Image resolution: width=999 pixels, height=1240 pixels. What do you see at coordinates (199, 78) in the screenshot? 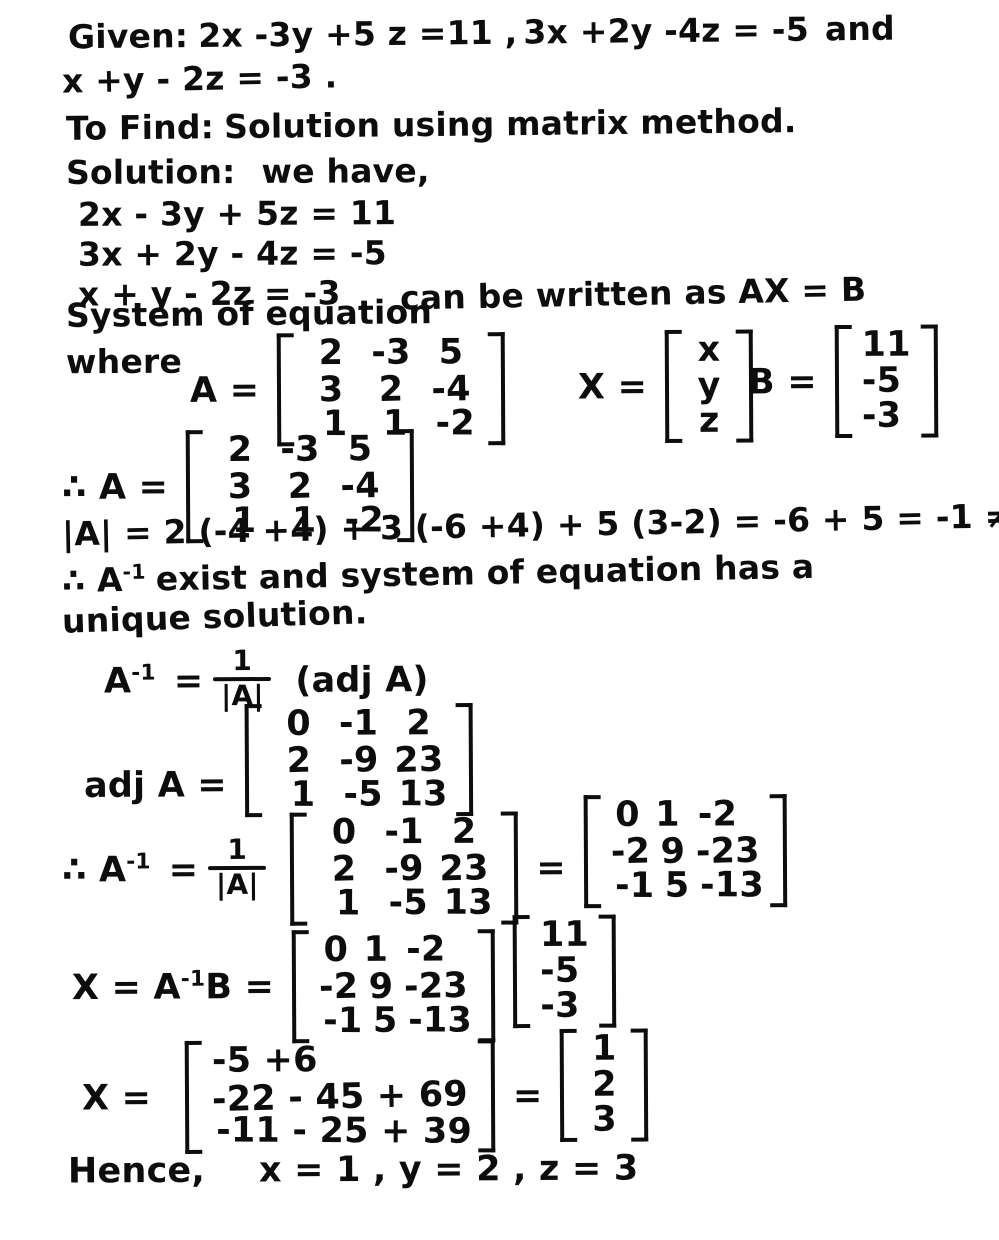
I see `given-equation-3: x +y - 2z = -3 .` at bounding box center [199, 78].